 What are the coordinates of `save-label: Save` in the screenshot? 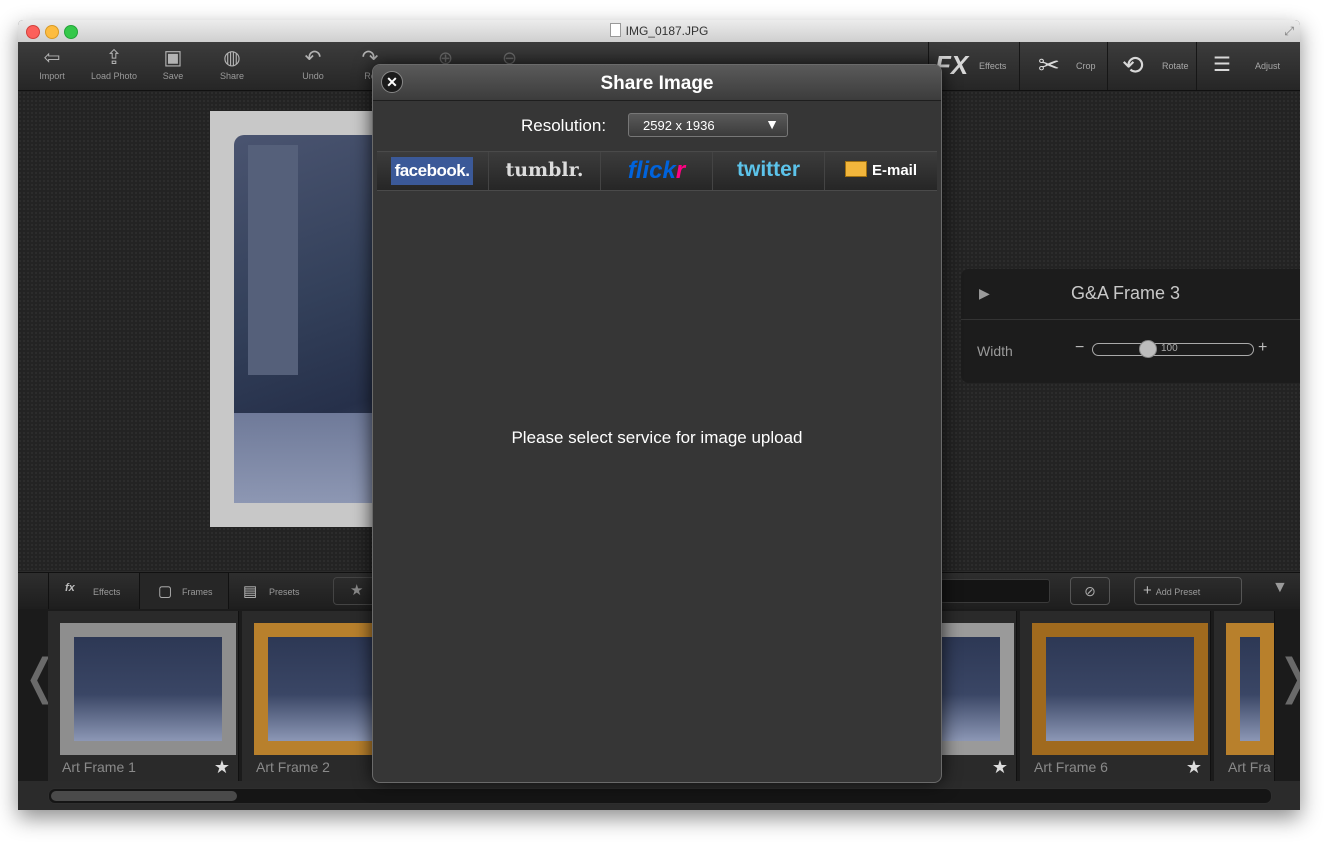 It's located at (173, 76).